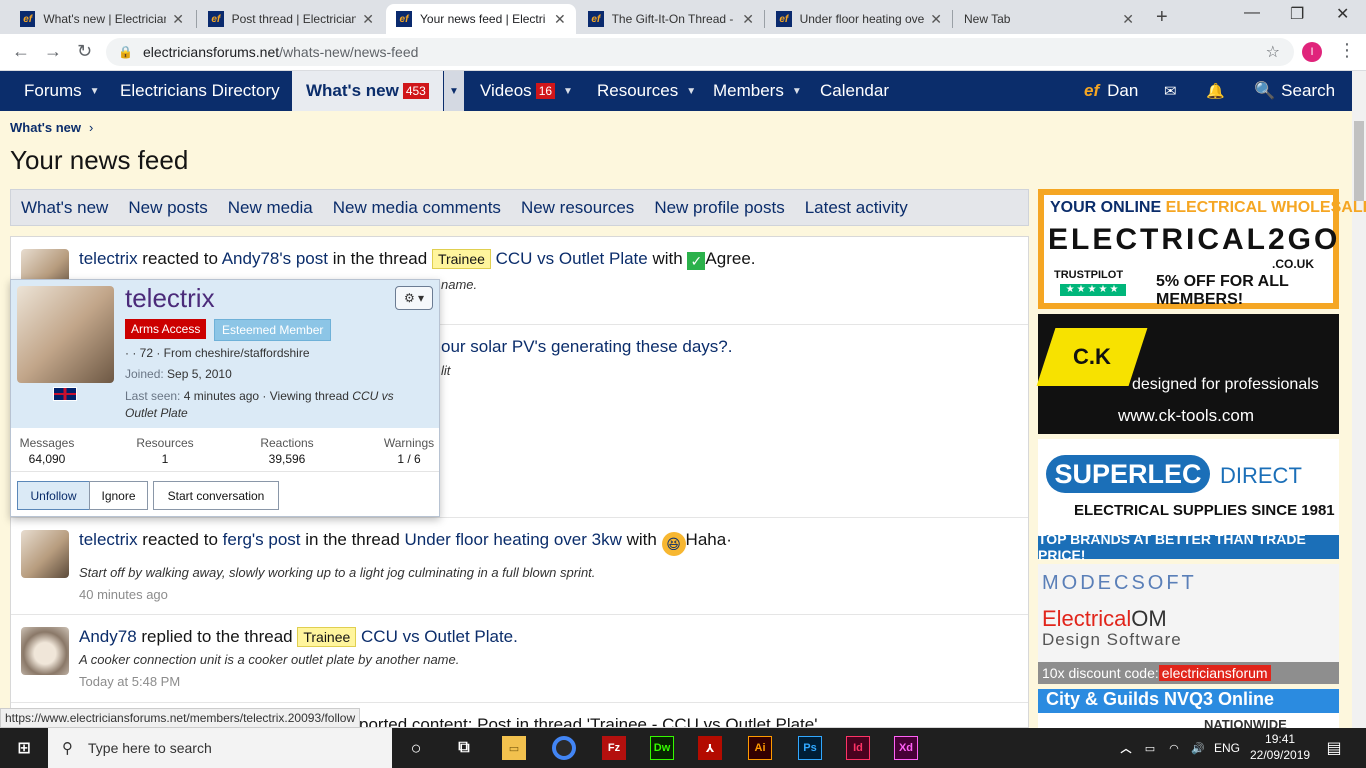  Describe the element at coordinates (1126, 748) in the screenshot. I see `chevron-up-icon: ︿` at that location.